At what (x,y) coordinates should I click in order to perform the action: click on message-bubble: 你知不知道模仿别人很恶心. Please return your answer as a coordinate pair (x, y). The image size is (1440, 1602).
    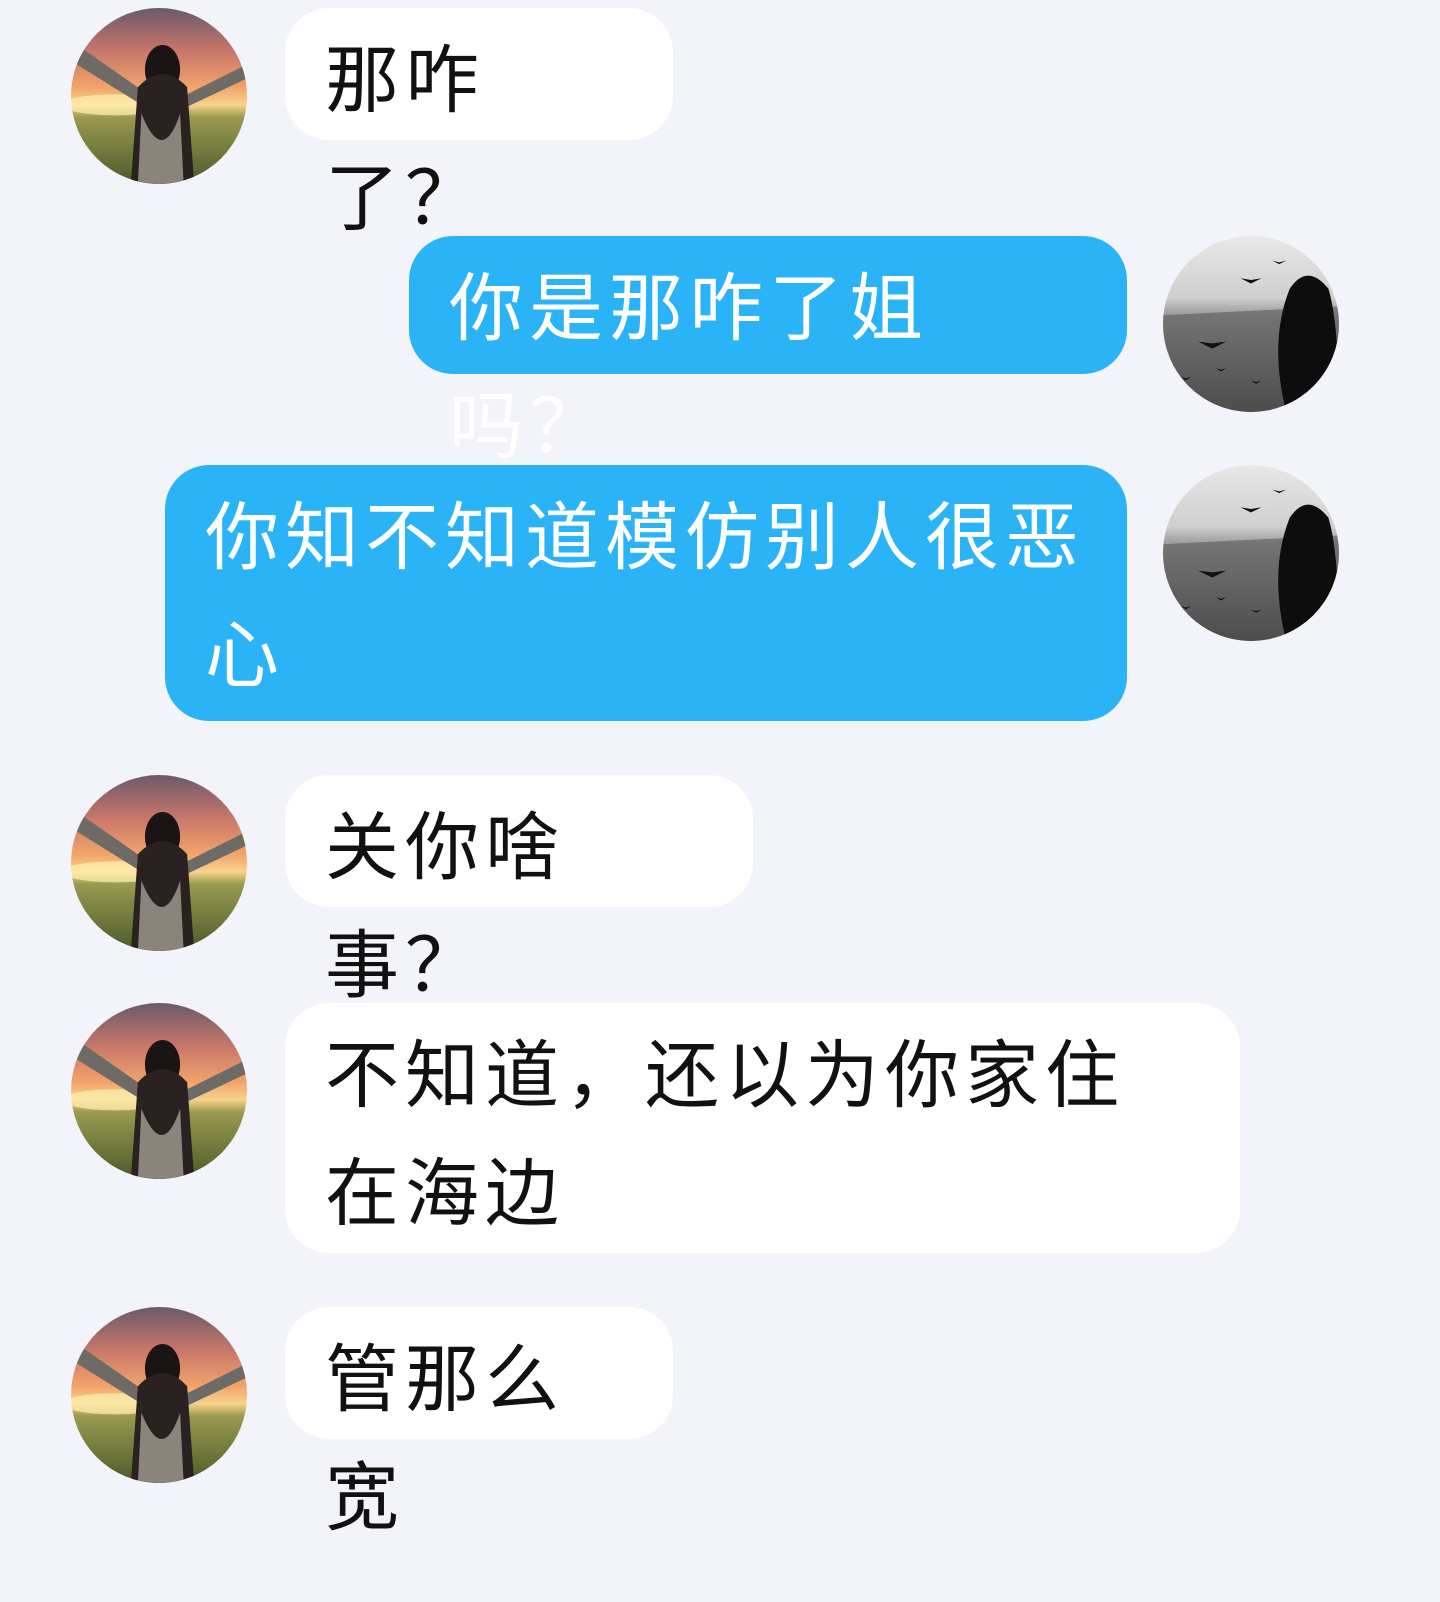
    Looking at the image, I should click on (646, 593).